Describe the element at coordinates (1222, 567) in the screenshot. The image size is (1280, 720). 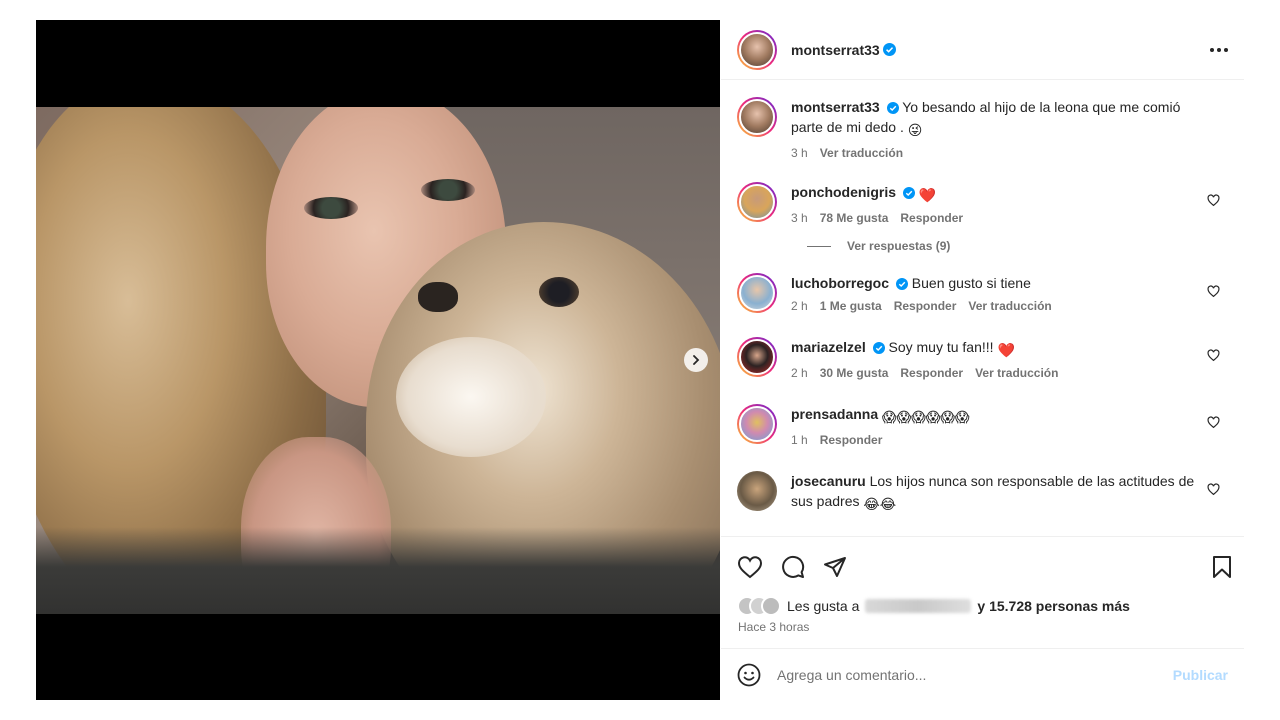
I see `bookmark-icon` at that location.